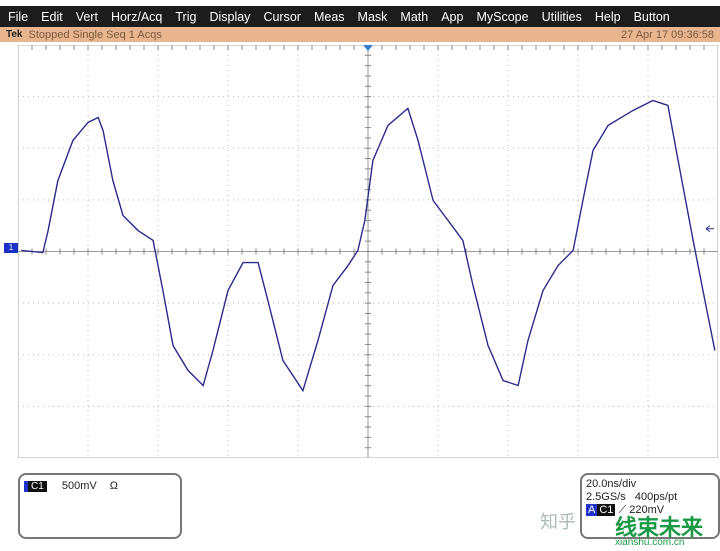 The width and height of the screenshot is (720, 551). I want to click on acq-state: Stopped Single Seq 1 Acqs, so click(95, 34).